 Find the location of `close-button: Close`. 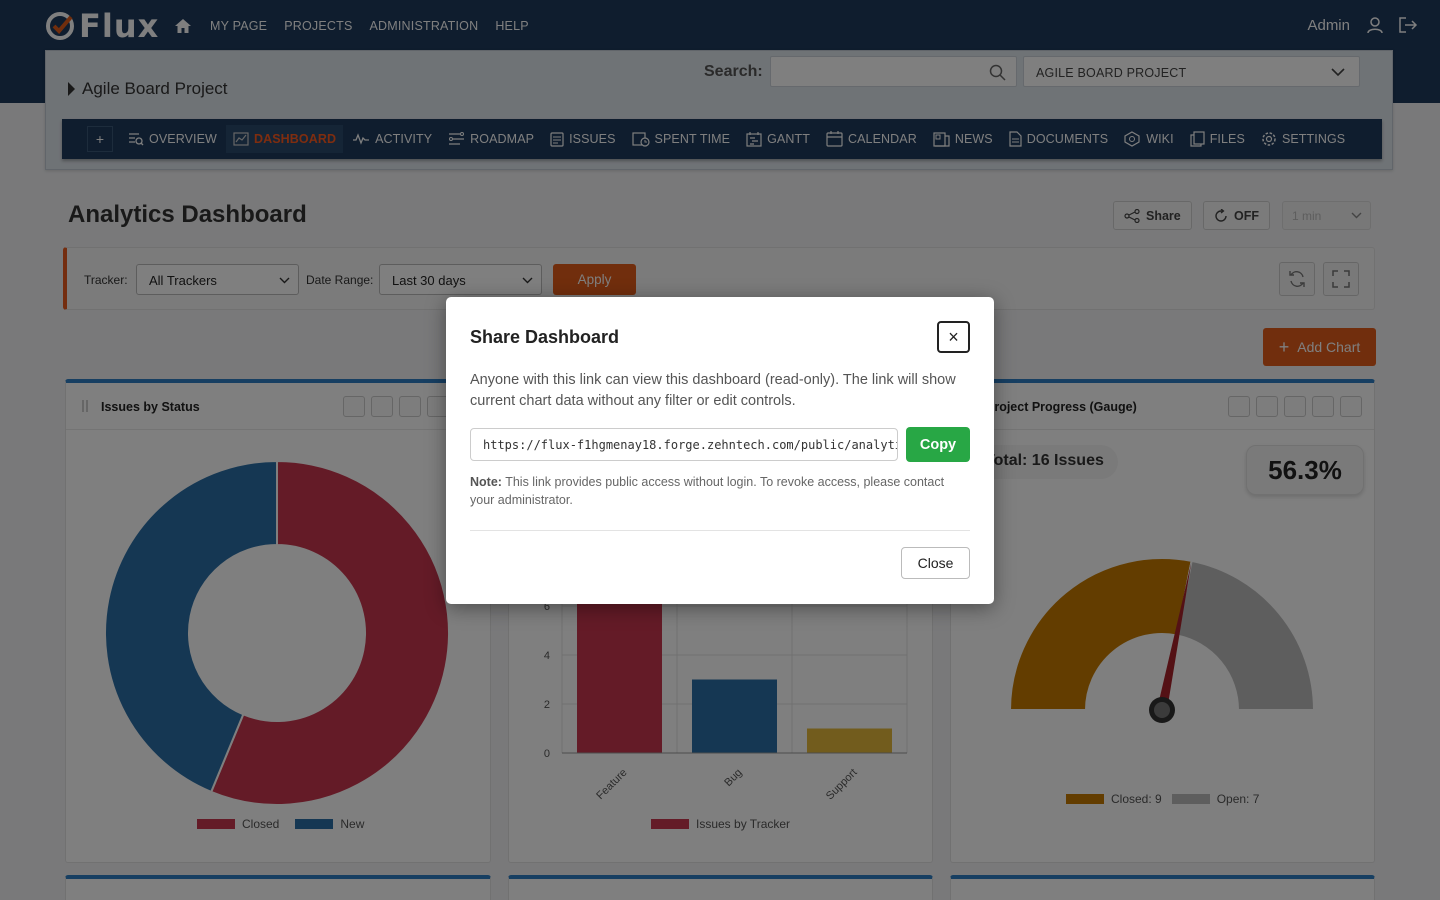

close-button: Close is located at coordinates (935, 563).